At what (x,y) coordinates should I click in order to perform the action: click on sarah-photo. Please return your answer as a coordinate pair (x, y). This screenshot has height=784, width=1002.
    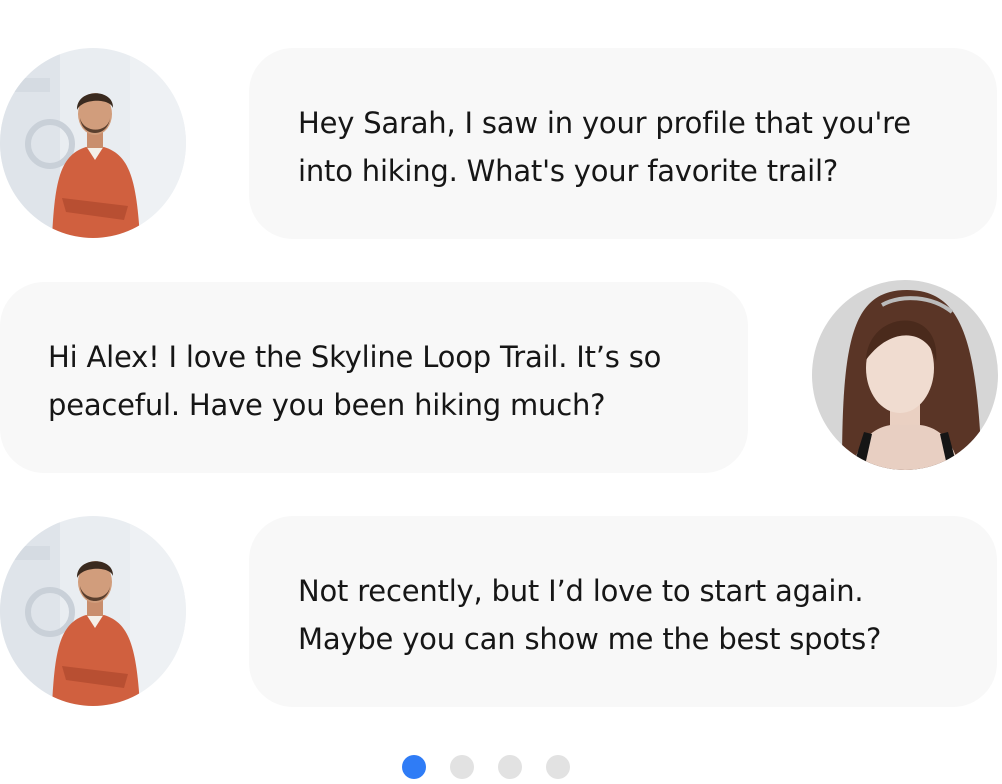
    Looking at the image, I should click on (905, 375).